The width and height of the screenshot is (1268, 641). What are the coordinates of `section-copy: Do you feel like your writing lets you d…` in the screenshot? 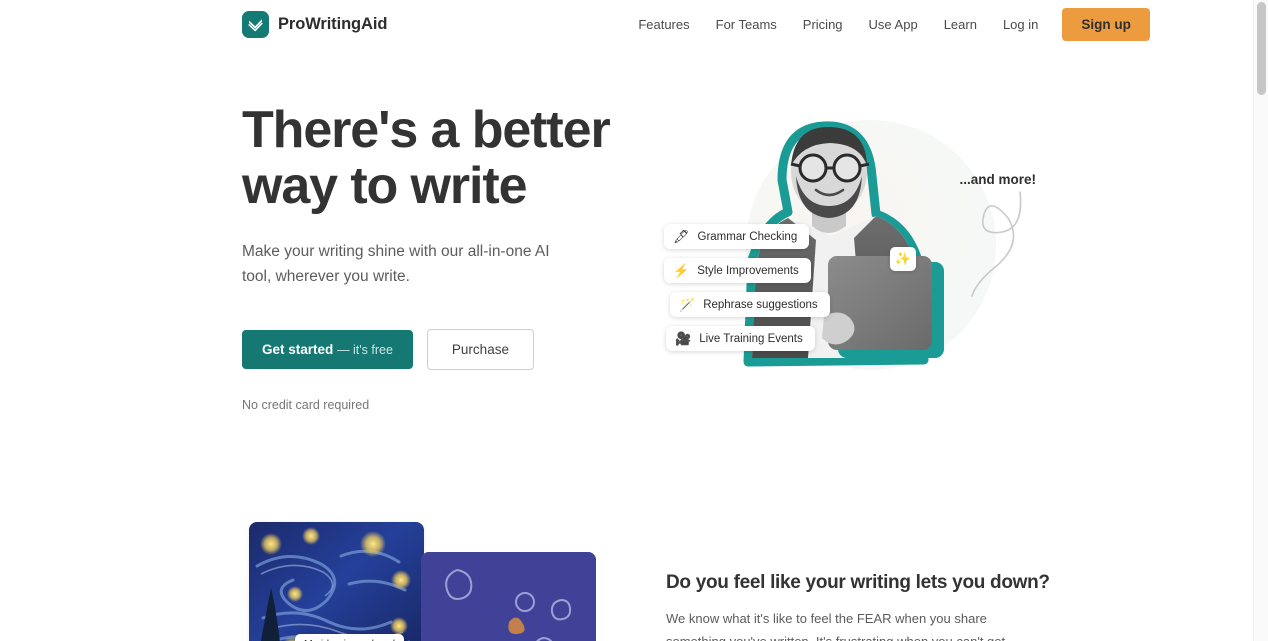 It's located at (858, 581).